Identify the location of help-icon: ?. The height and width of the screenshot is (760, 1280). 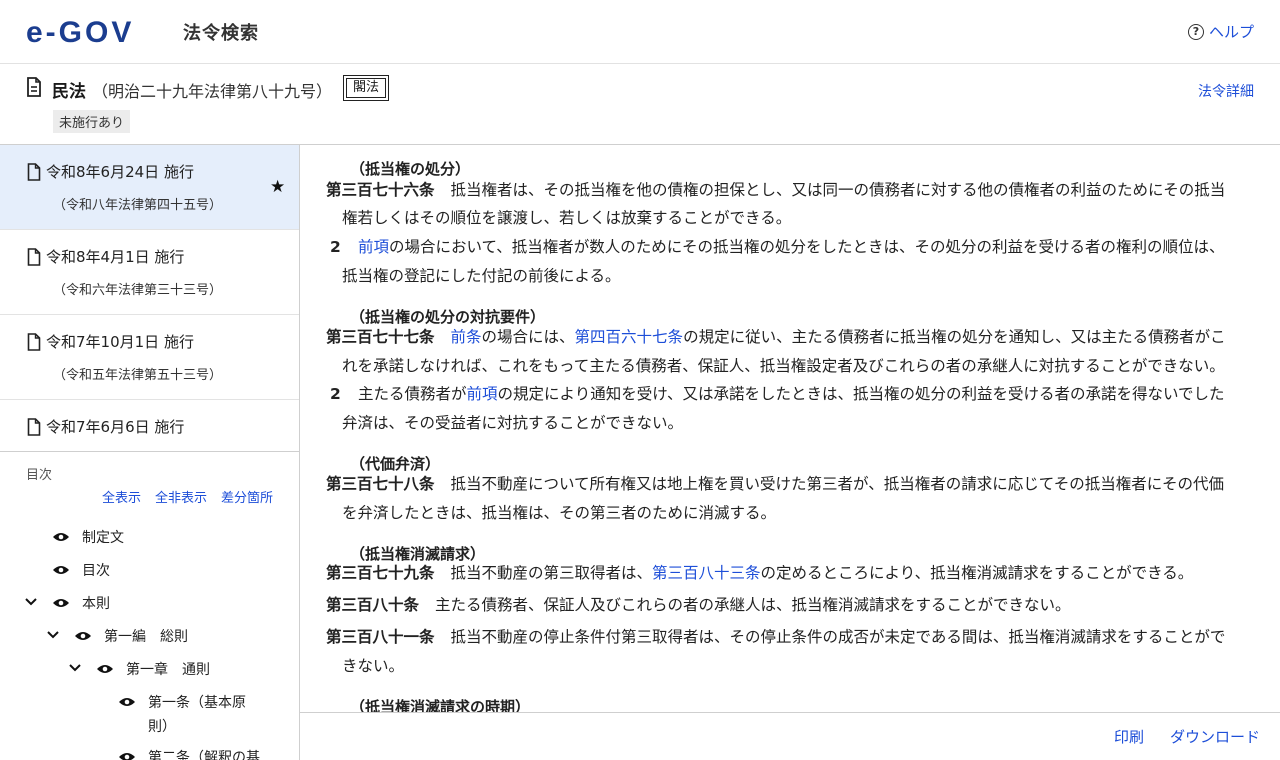
(1195, 31).